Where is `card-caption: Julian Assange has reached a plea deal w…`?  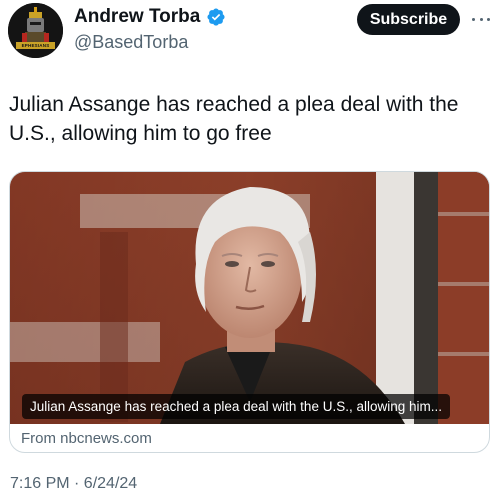 card-caption: Julian Assange has reached a plea deal w… is located at coordinates (236, 406).